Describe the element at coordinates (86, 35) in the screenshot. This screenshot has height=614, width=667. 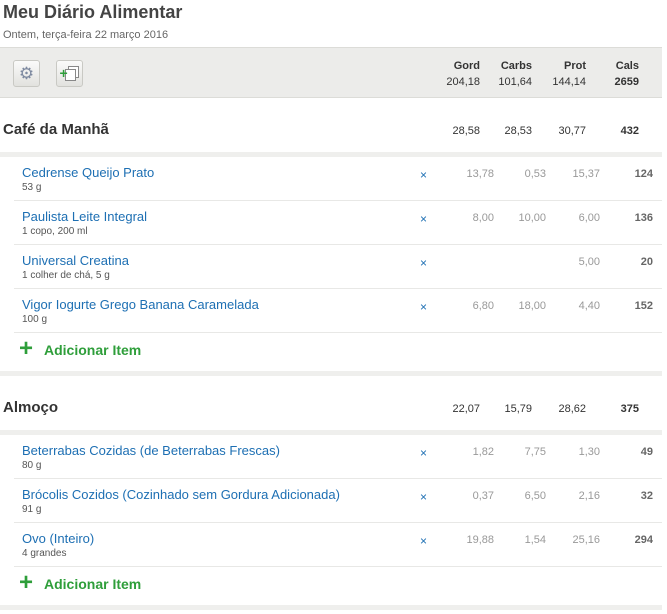
I see `page-date: Ontem, terça-feira 22 março 2016` at that location.